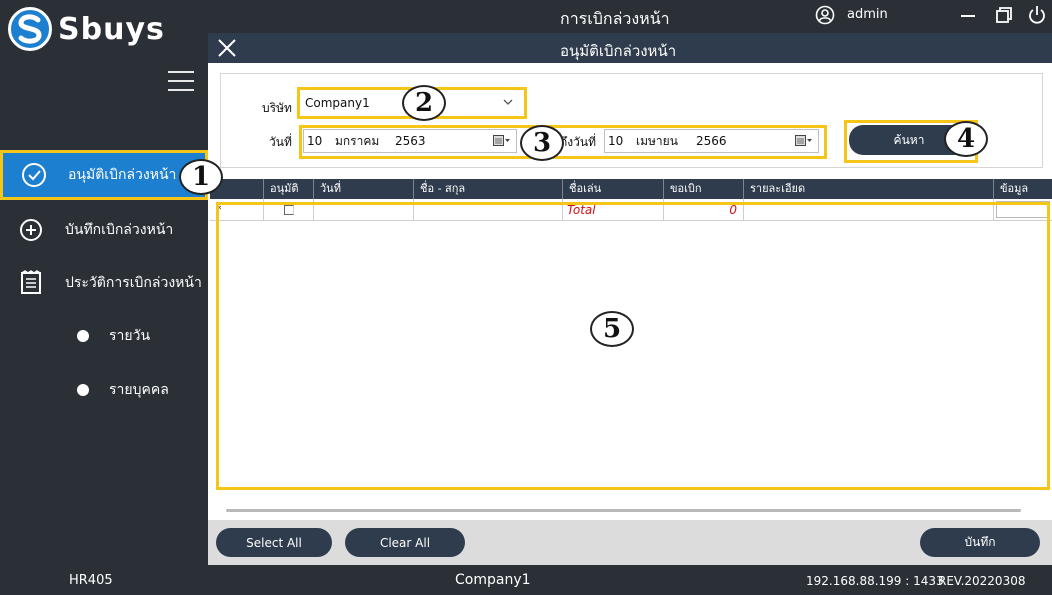 The image size is (1052, 595). Describe the element at coordinates (357, 140) in the screenshot. I see `date-from-month: มกราคม` at that location.